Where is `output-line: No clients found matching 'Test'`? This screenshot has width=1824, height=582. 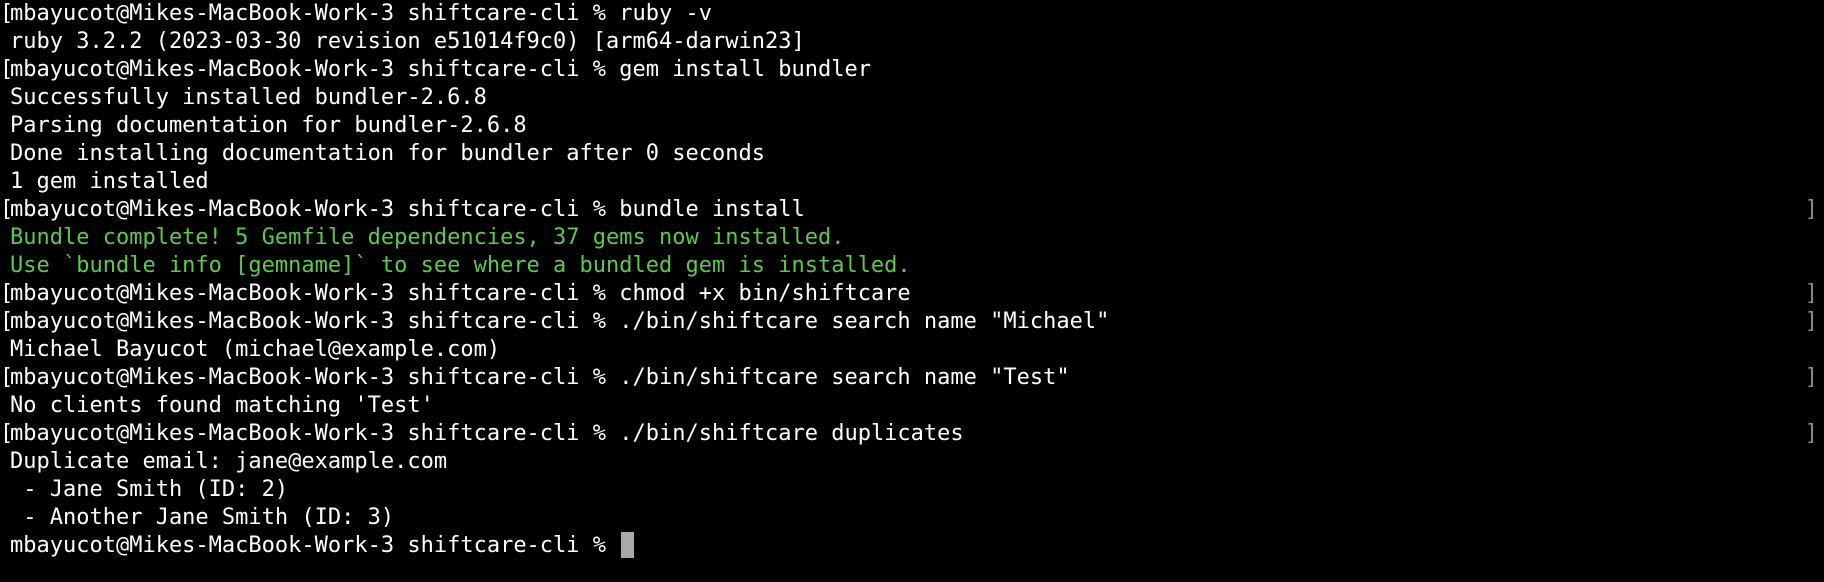 output-line: No clients found matching 'Test' is located at coordinates (222, 405).